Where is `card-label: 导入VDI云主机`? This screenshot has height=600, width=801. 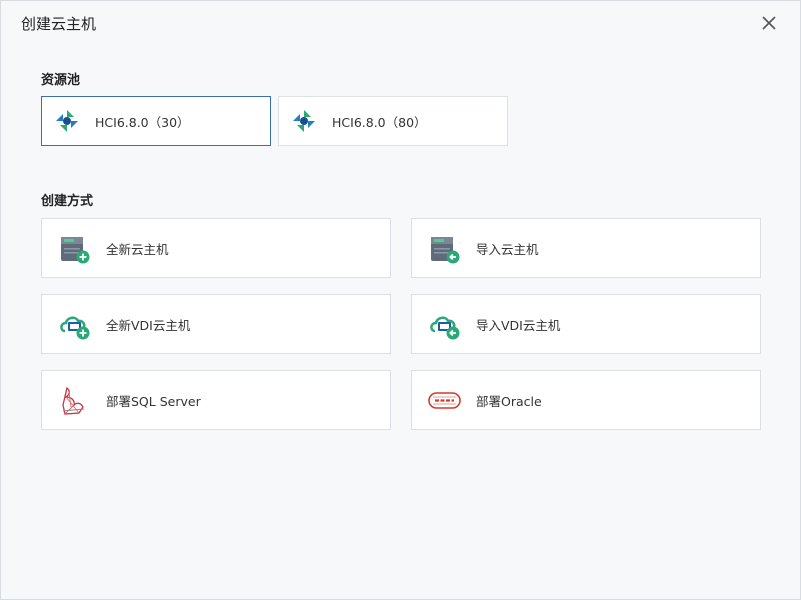 card-label: 导入VDI云主机 is located at coordinates (518, 325).